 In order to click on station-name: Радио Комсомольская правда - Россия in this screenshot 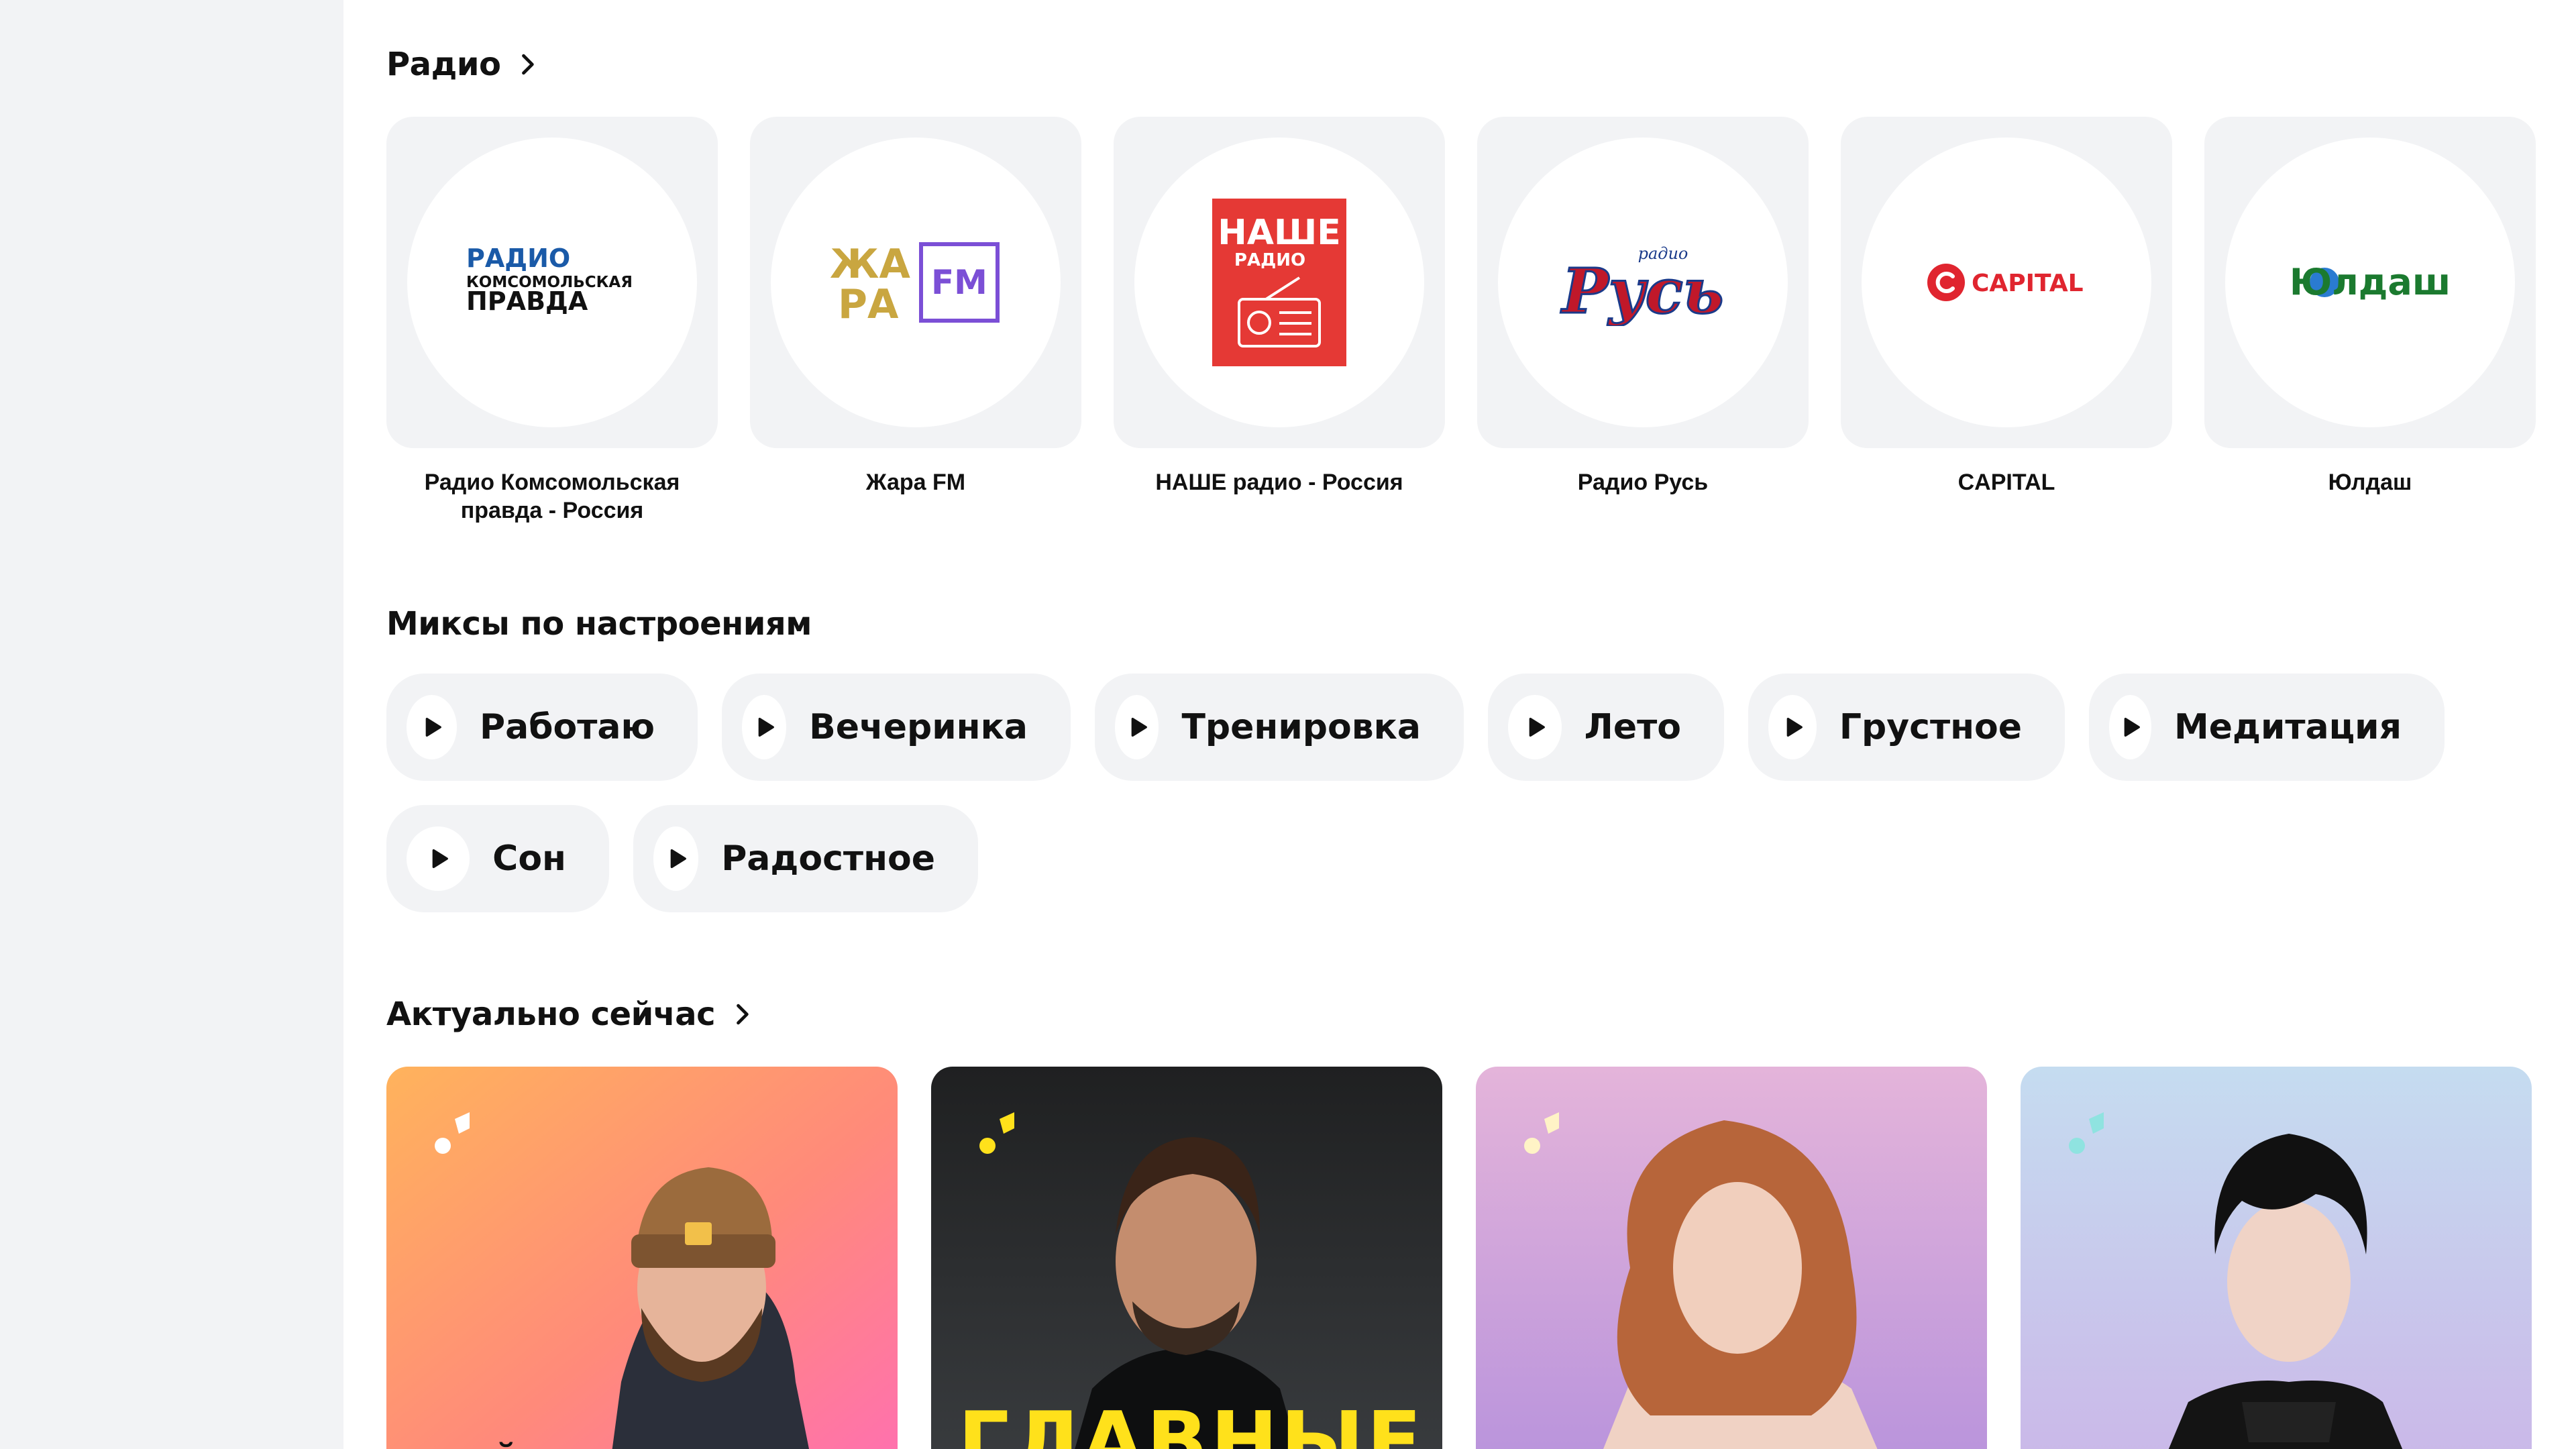, I will do `click(552, 496)`.